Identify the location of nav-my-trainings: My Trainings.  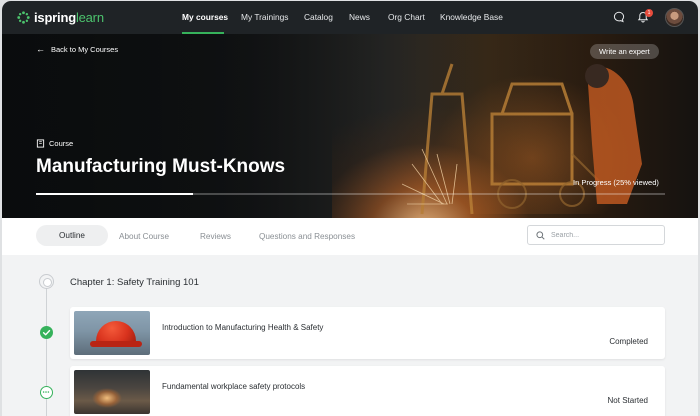
(264, 17).